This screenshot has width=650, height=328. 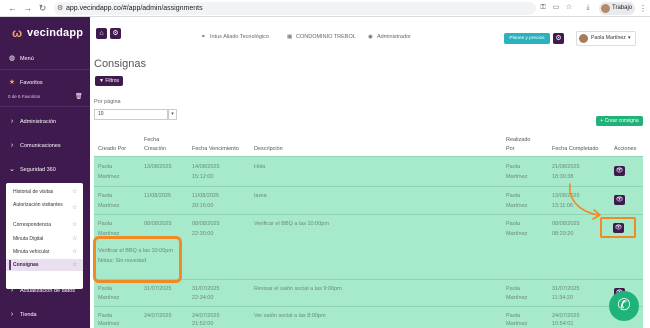 What do you see at coordinates (203, 298) in the screenshot?
I see `cell-due-time: 22:34:00` at bounding box center [203, 298].